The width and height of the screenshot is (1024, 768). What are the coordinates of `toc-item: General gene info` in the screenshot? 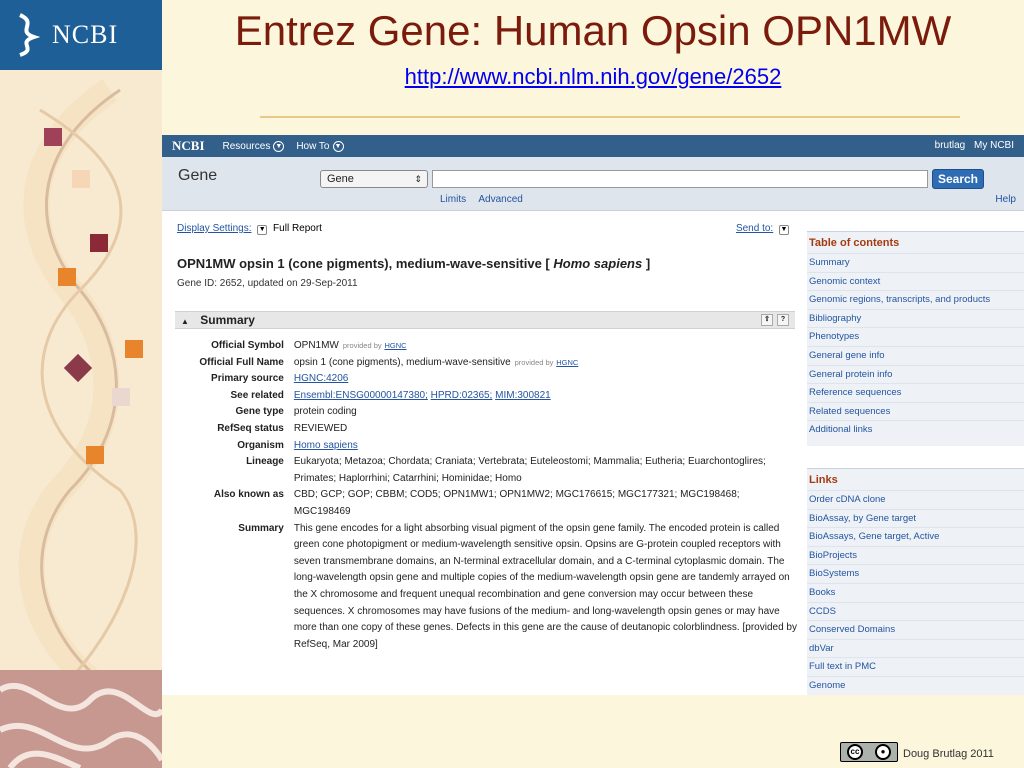 It's located at (915, 355).